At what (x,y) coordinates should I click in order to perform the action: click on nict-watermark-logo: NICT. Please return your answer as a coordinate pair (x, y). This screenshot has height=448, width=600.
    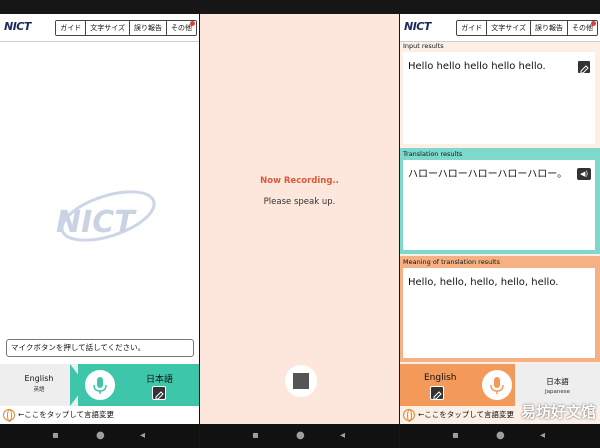
    Looking at the image, I should click on (106, 216).